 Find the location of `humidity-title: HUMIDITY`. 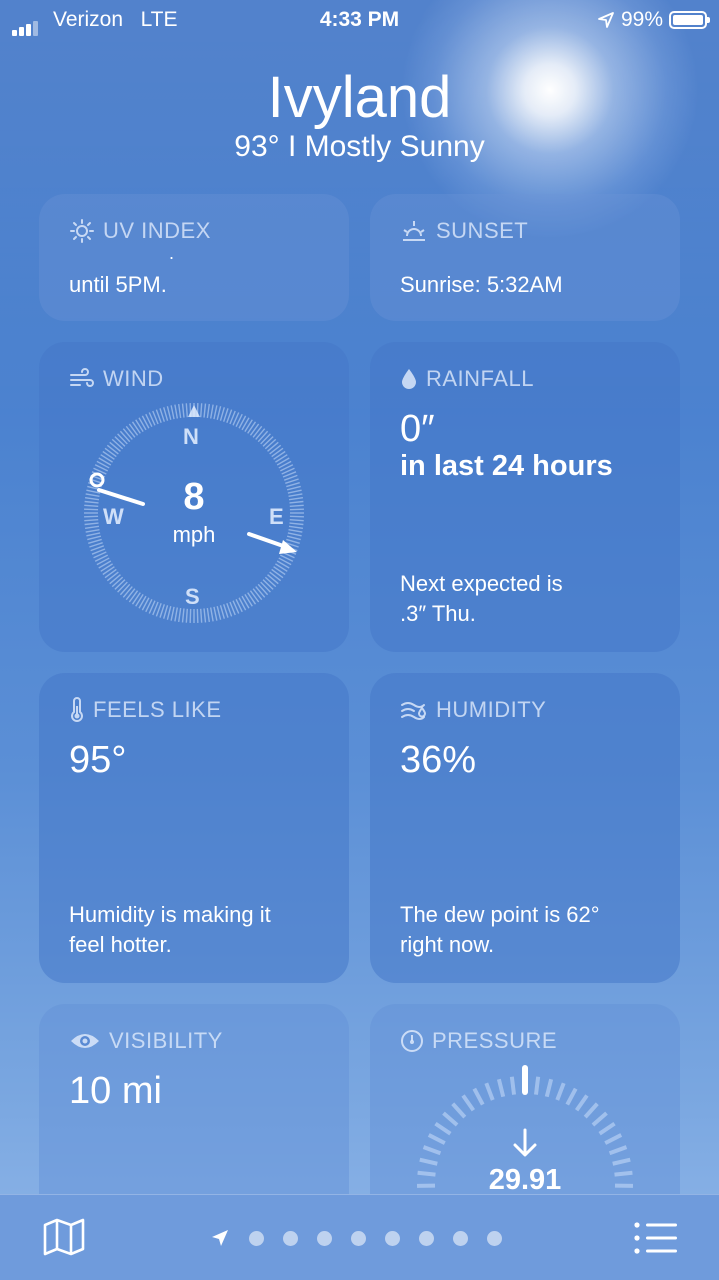

humidity-title: HUMIDITY is located at coordinates (491, 710).